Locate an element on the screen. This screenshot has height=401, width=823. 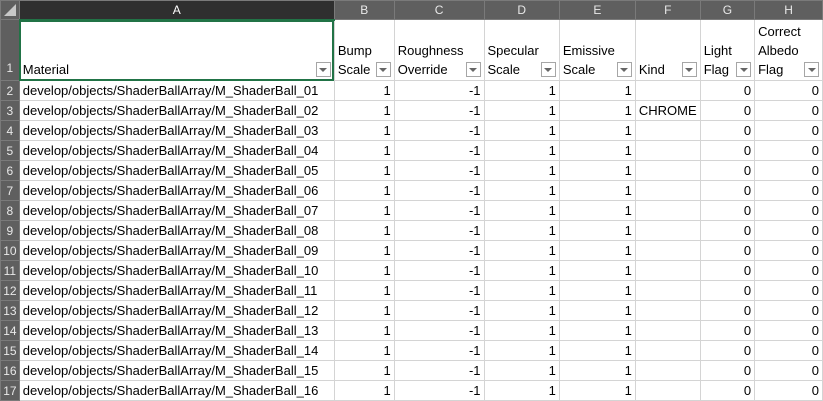
row-header: 6 is located at coordinates (10, 170).